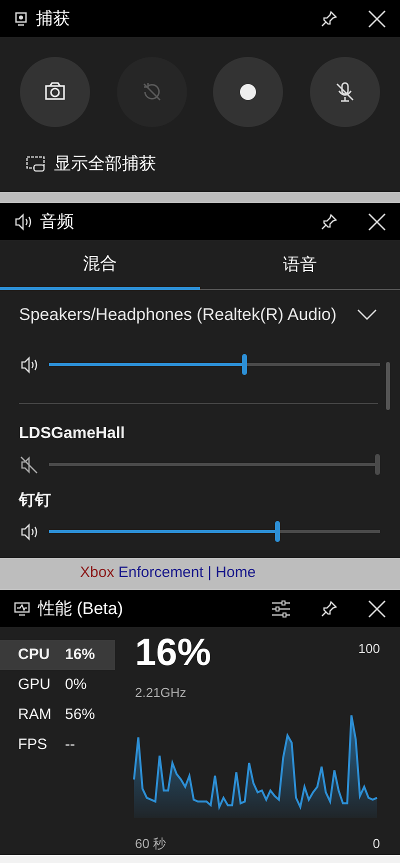 The width and height of the screenshot is (400, 863). What do you see at coordinates (91, 163) in the screenshot?
I see `show-all-captures-link: 显示全部捕获` at bounding box center [91, 163].